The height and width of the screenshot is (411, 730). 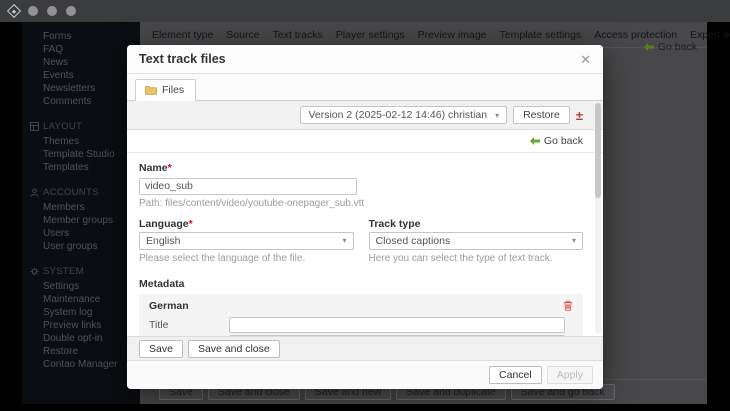 What do you see at coordinates (398, 115) in the screenshot?
I see `version-select-value: Version 2 (2025-02-12 14:46) christian` at bounding box center [398, 115].